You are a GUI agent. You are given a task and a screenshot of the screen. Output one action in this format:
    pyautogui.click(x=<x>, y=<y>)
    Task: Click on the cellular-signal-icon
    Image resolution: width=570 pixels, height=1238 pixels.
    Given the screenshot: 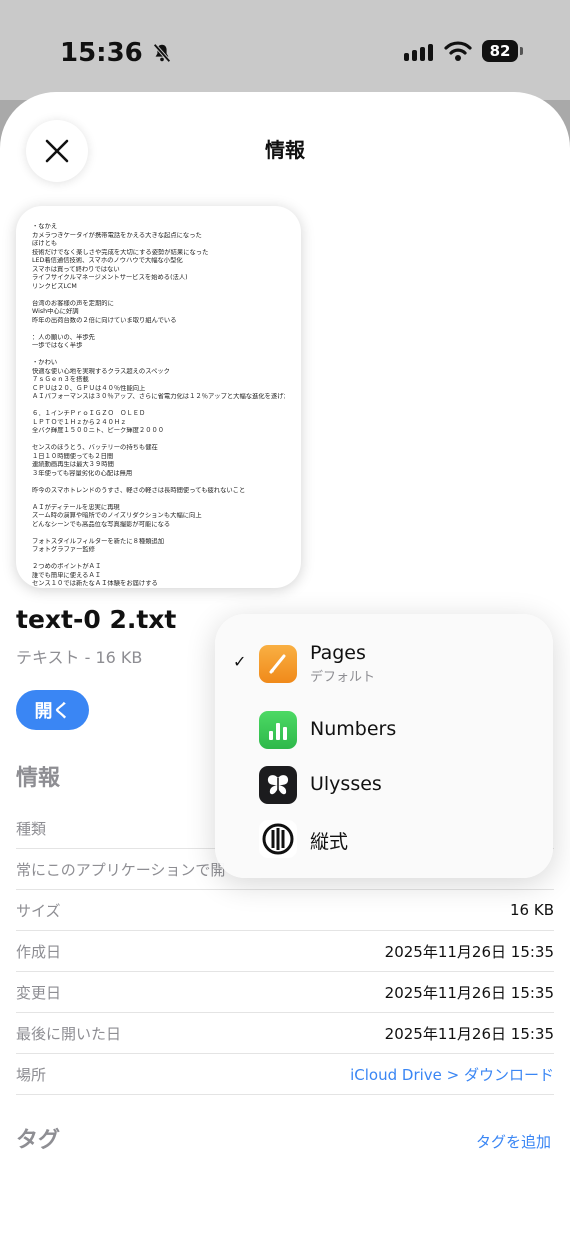 What is the action you would take?
    pyautogui.click(x=418, y=52)
    